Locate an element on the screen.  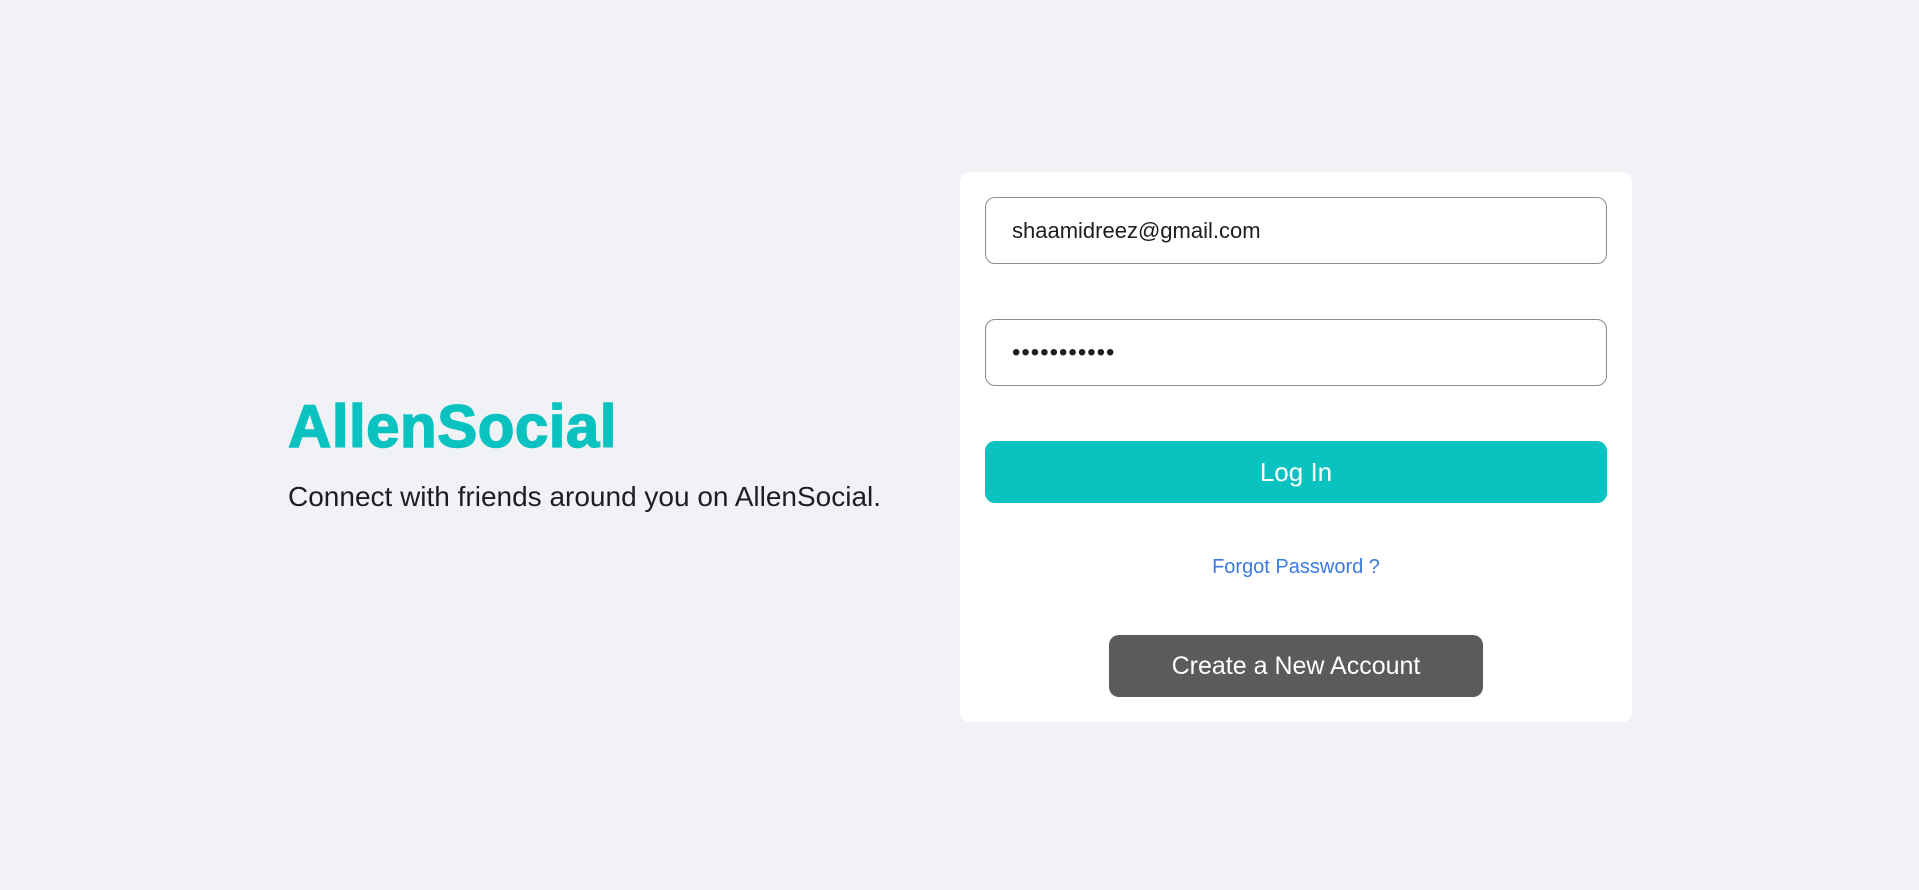
password-field is located at coordinates (1296, 352).